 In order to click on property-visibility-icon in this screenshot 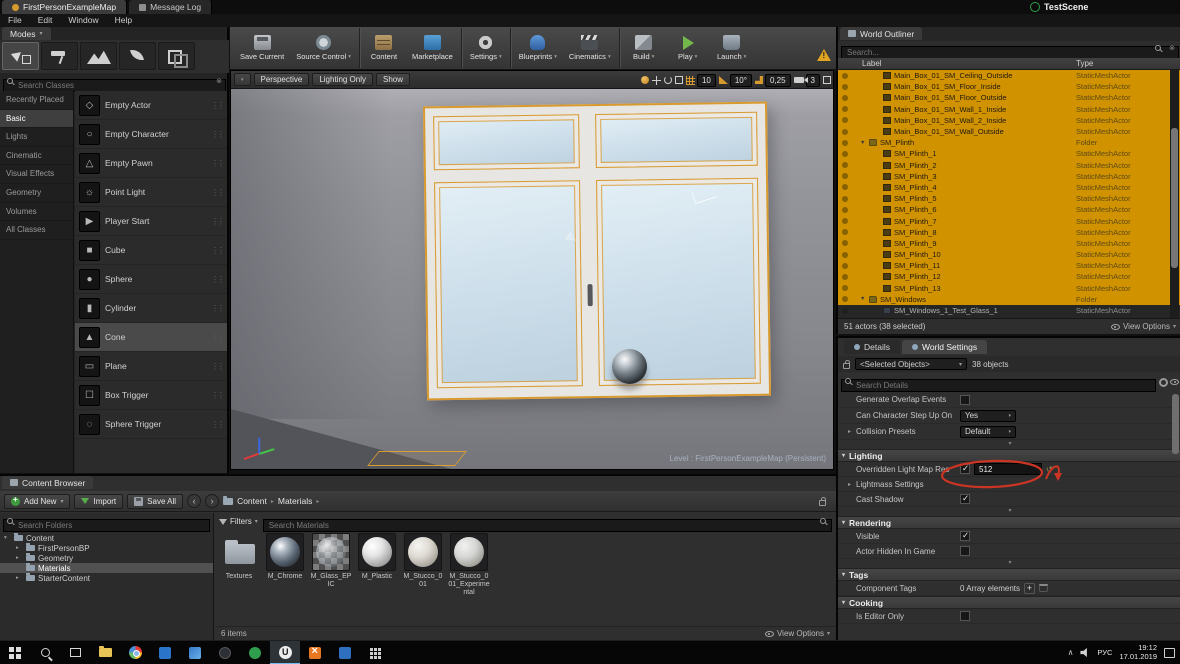, I will do `click(1174, 382)`.